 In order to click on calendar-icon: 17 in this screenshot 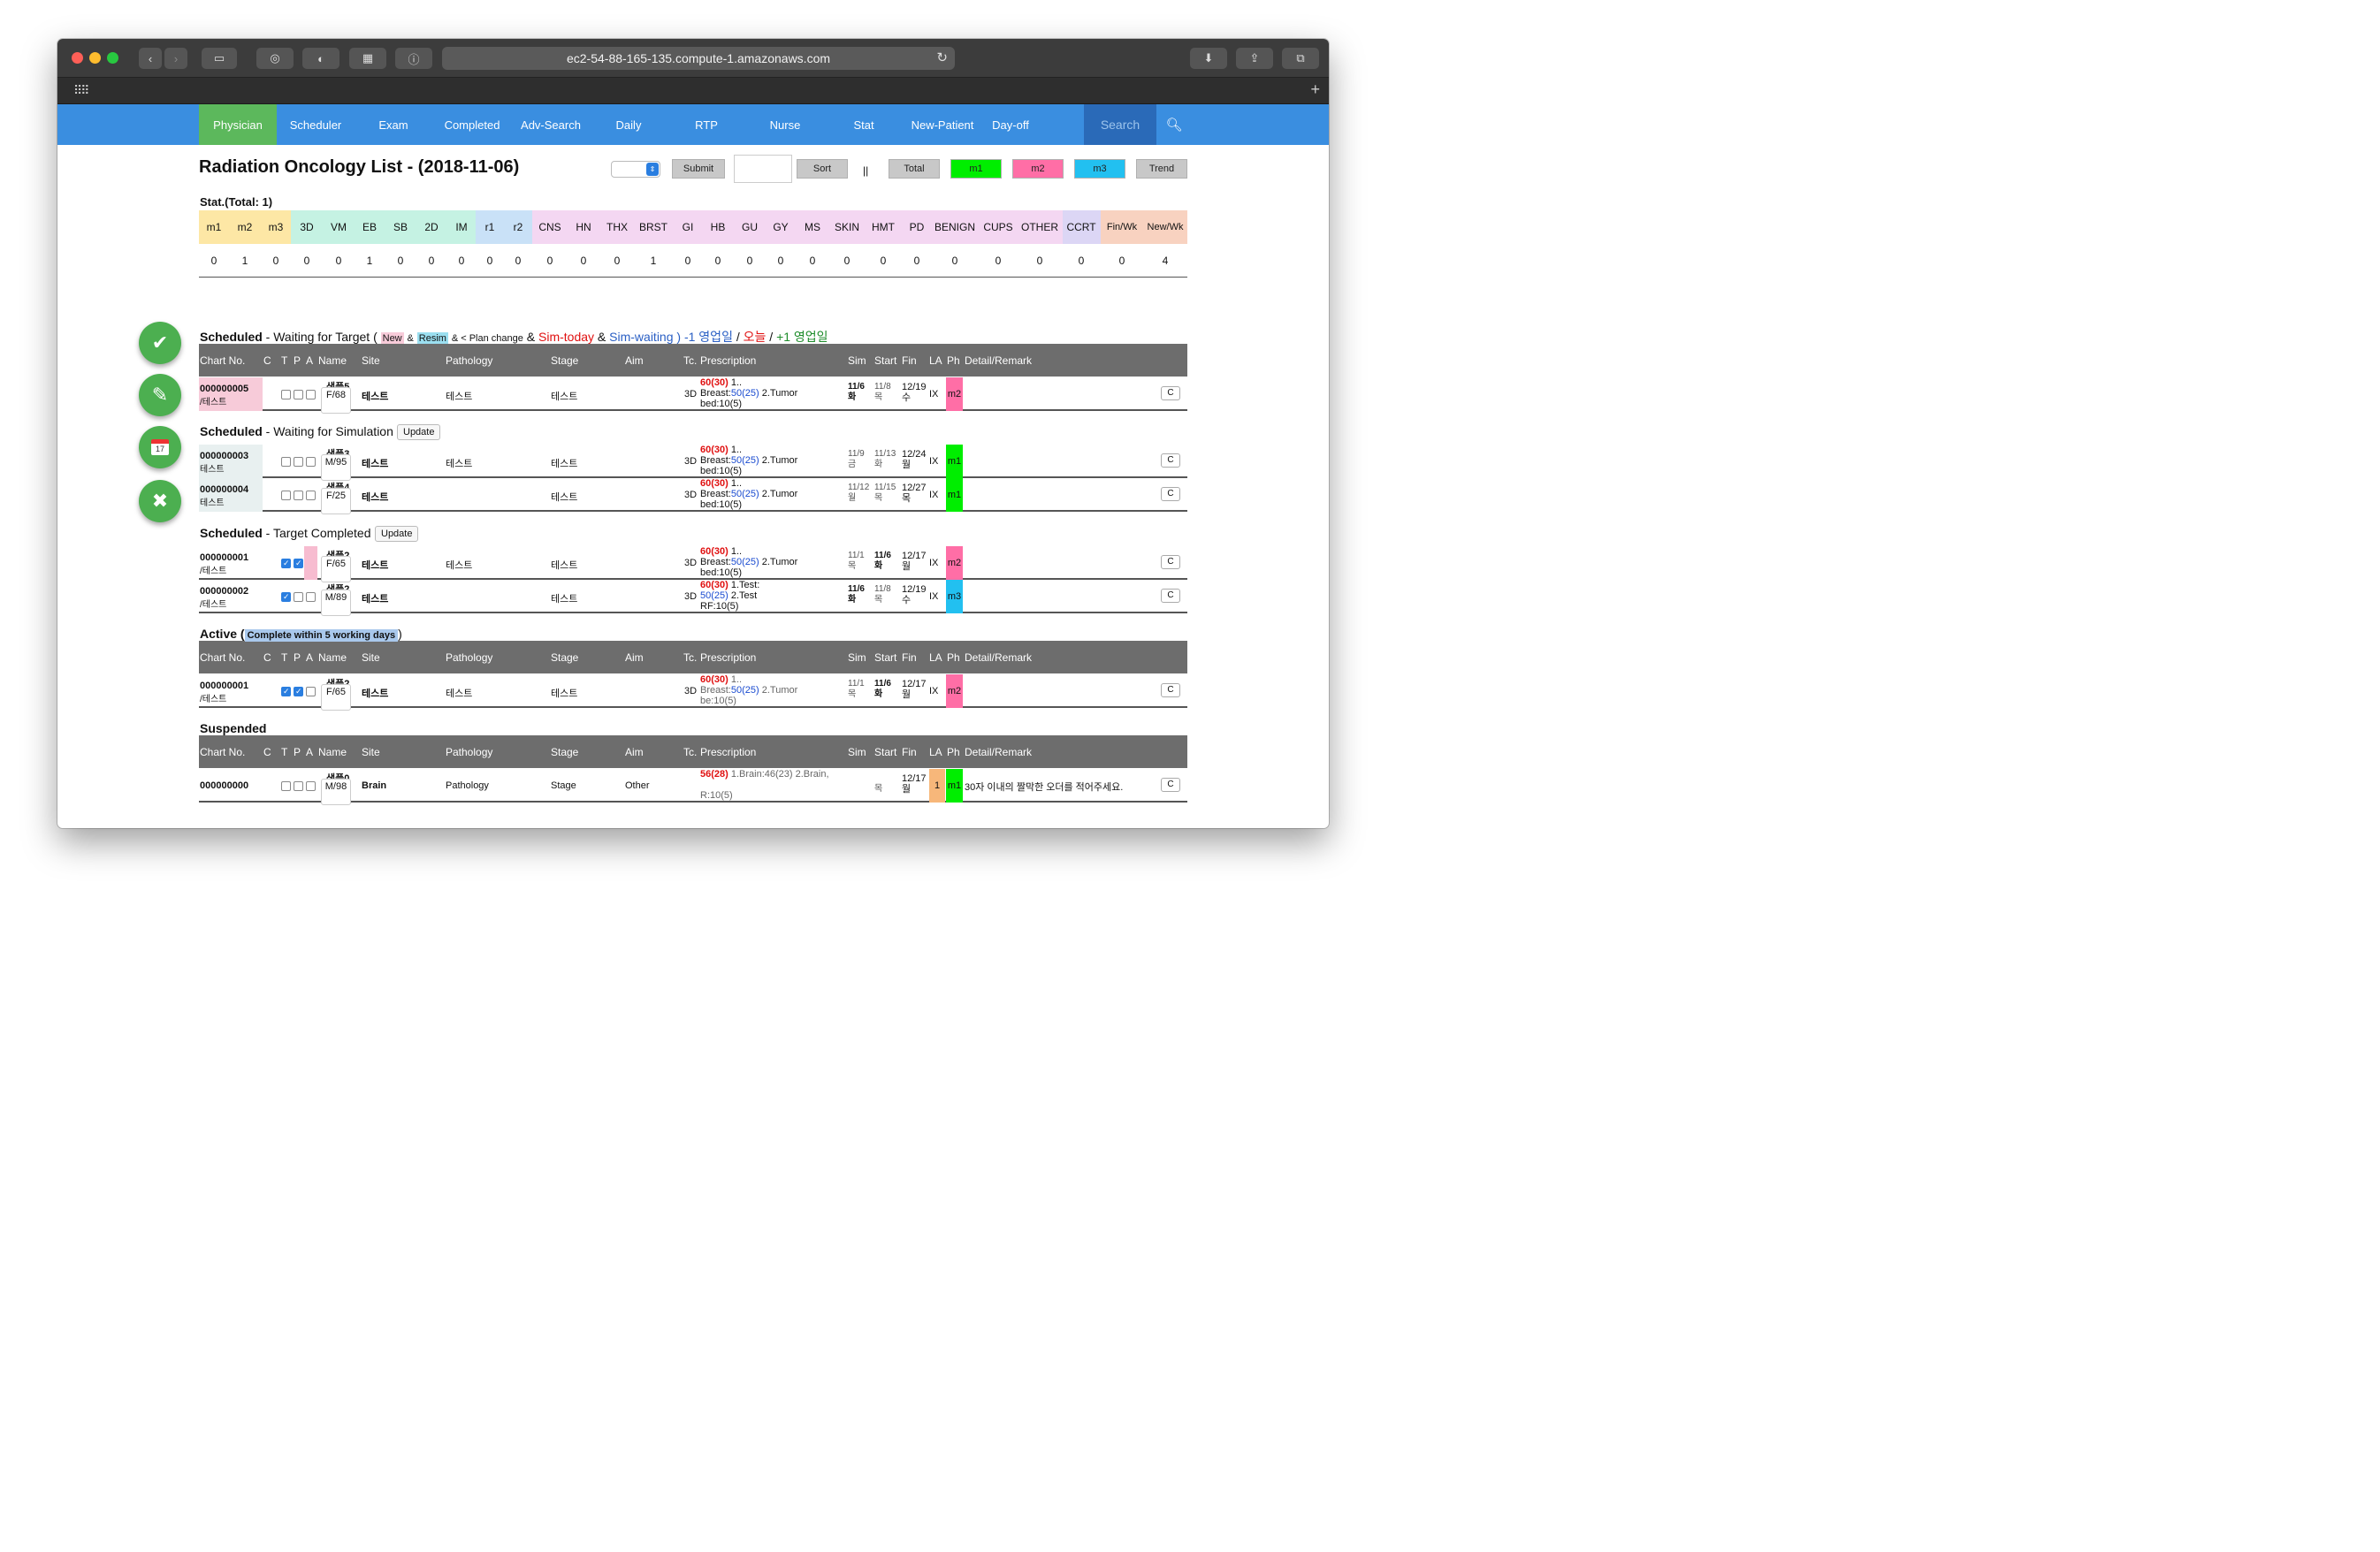, I will do `click(160, 447)`.